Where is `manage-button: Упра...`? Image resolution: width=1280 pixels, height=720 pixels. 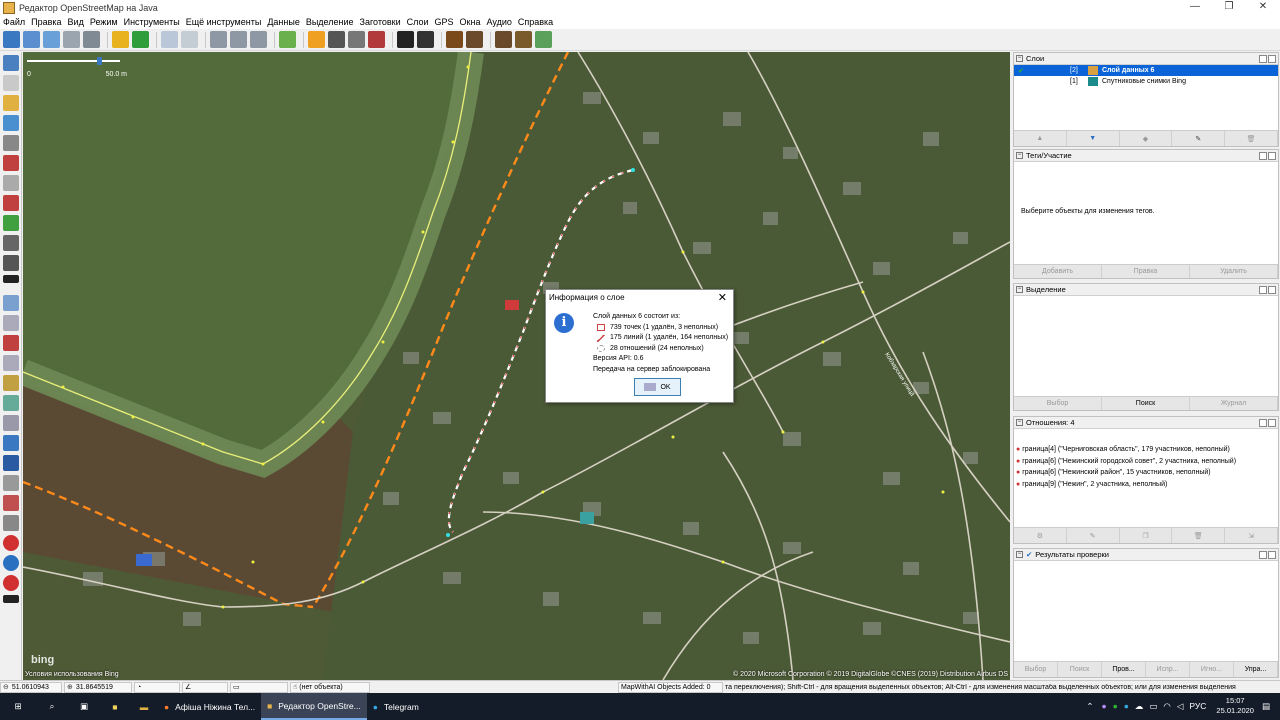 manage-button: Упра... is located at coordinates (1256, 669).